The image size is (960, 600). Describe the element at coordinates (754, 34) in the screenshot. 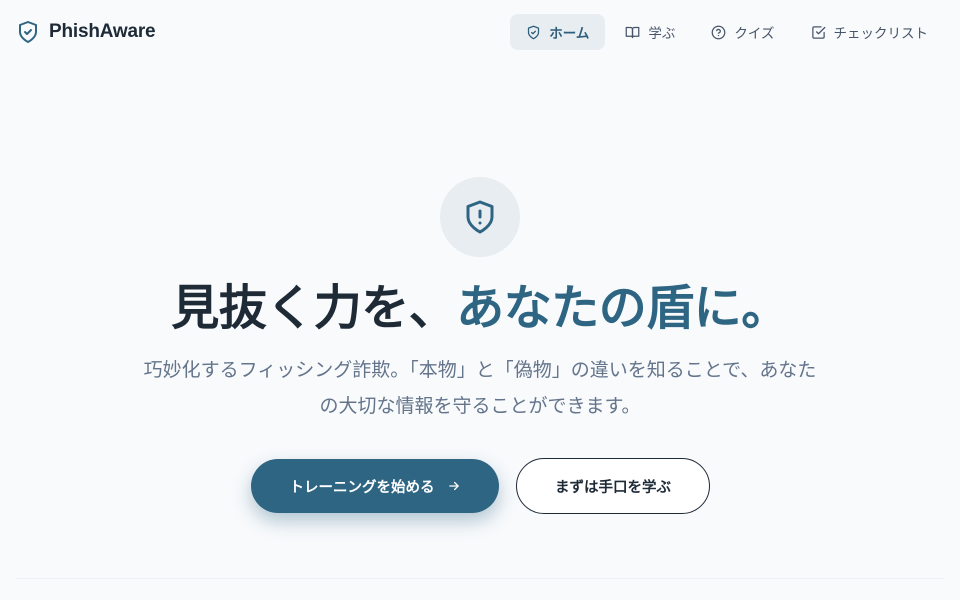

I see `nav-item-label: クイズ` at that location.